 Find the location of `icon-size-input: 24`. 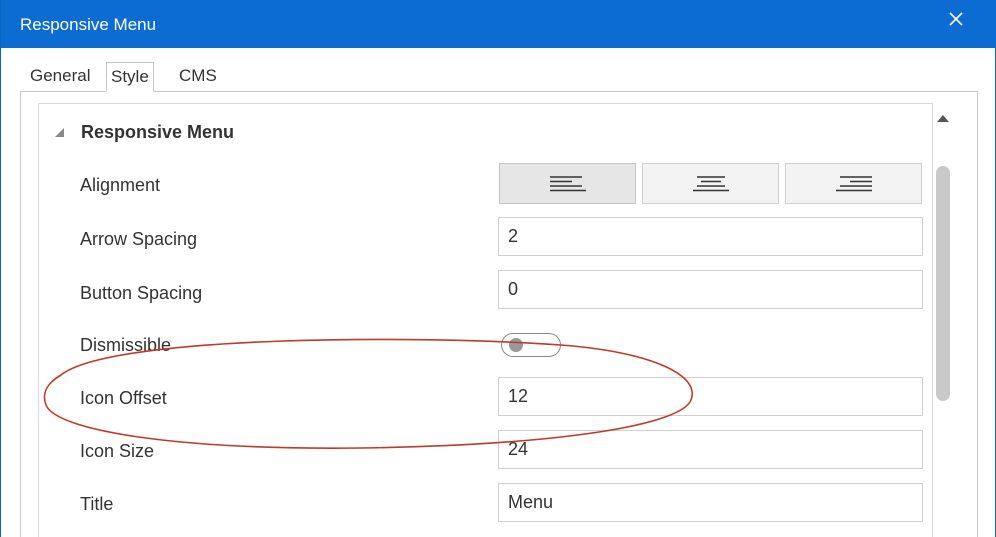

icon-size-input: 24 is located at coordinates (710, 449).